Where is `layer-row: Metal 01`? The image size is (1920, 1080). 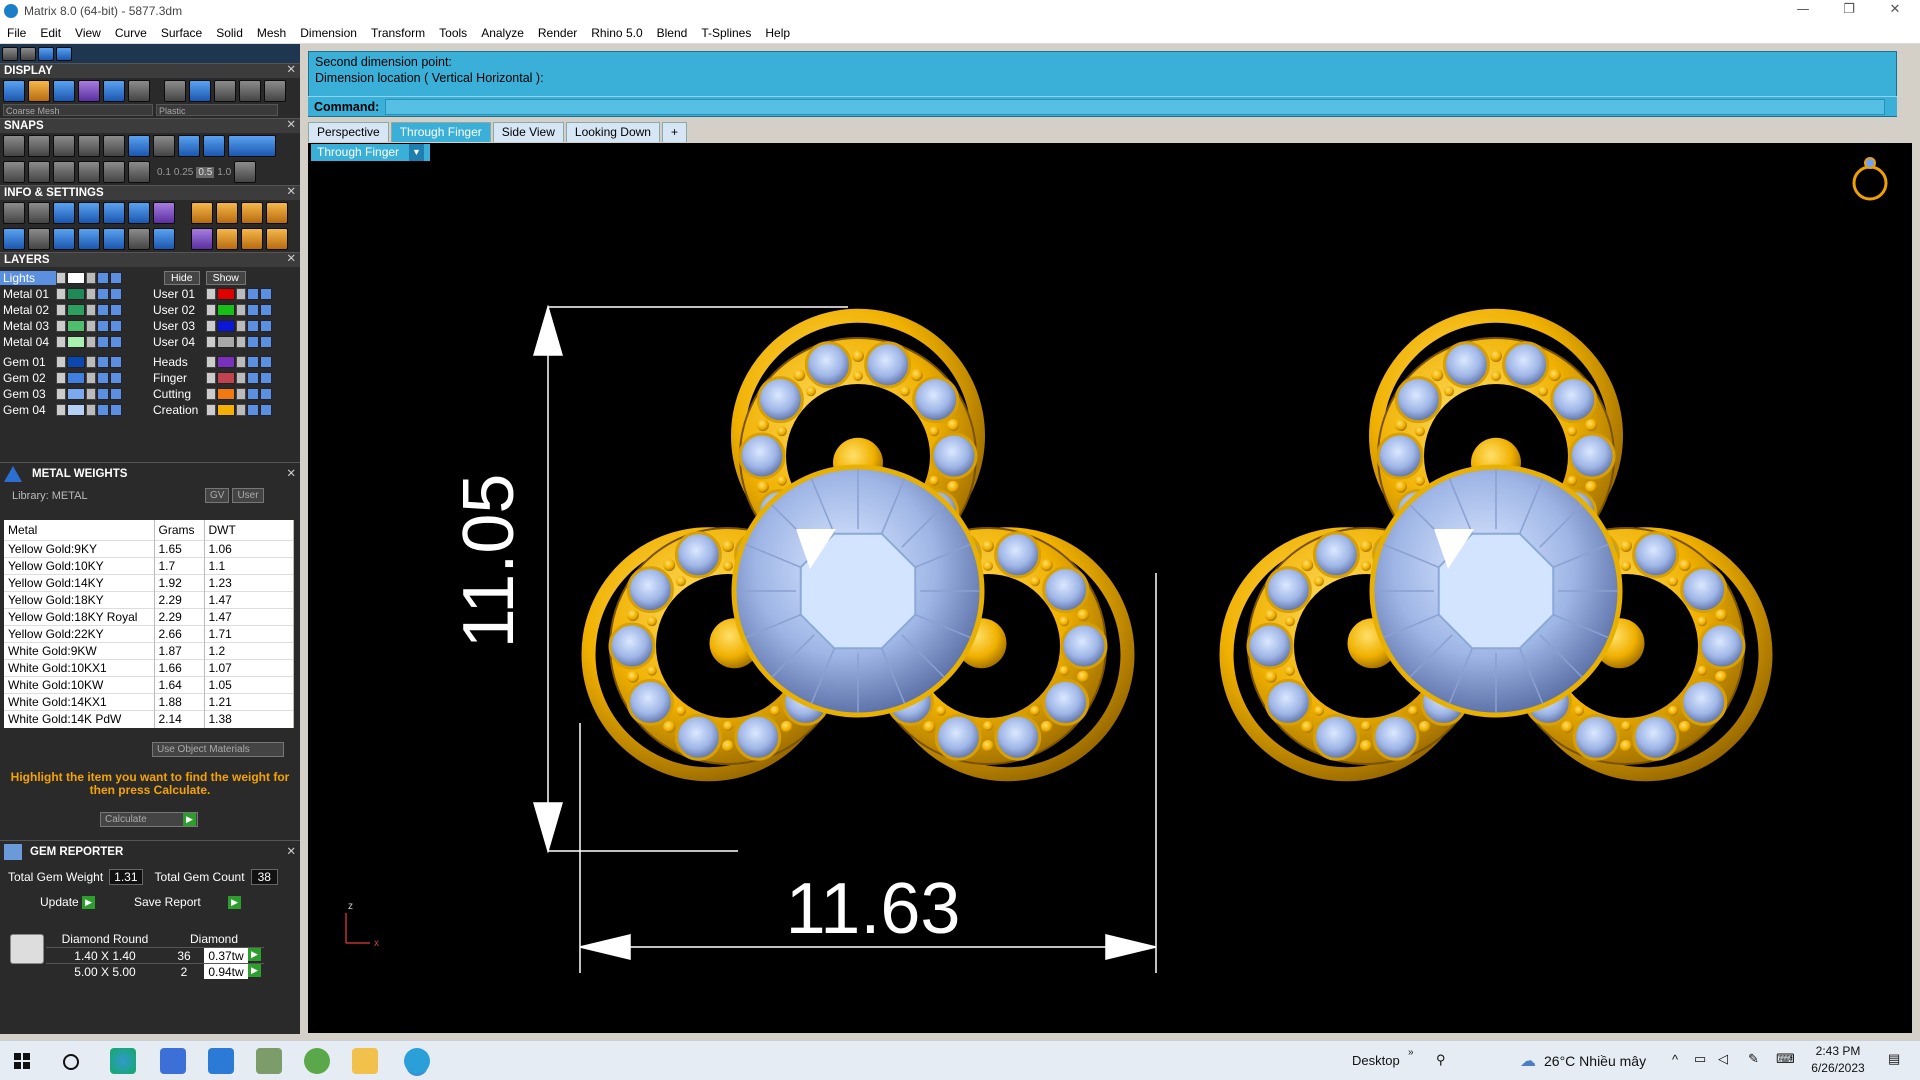 layer-row: Metal 01 is located at coordinates (75, 294).